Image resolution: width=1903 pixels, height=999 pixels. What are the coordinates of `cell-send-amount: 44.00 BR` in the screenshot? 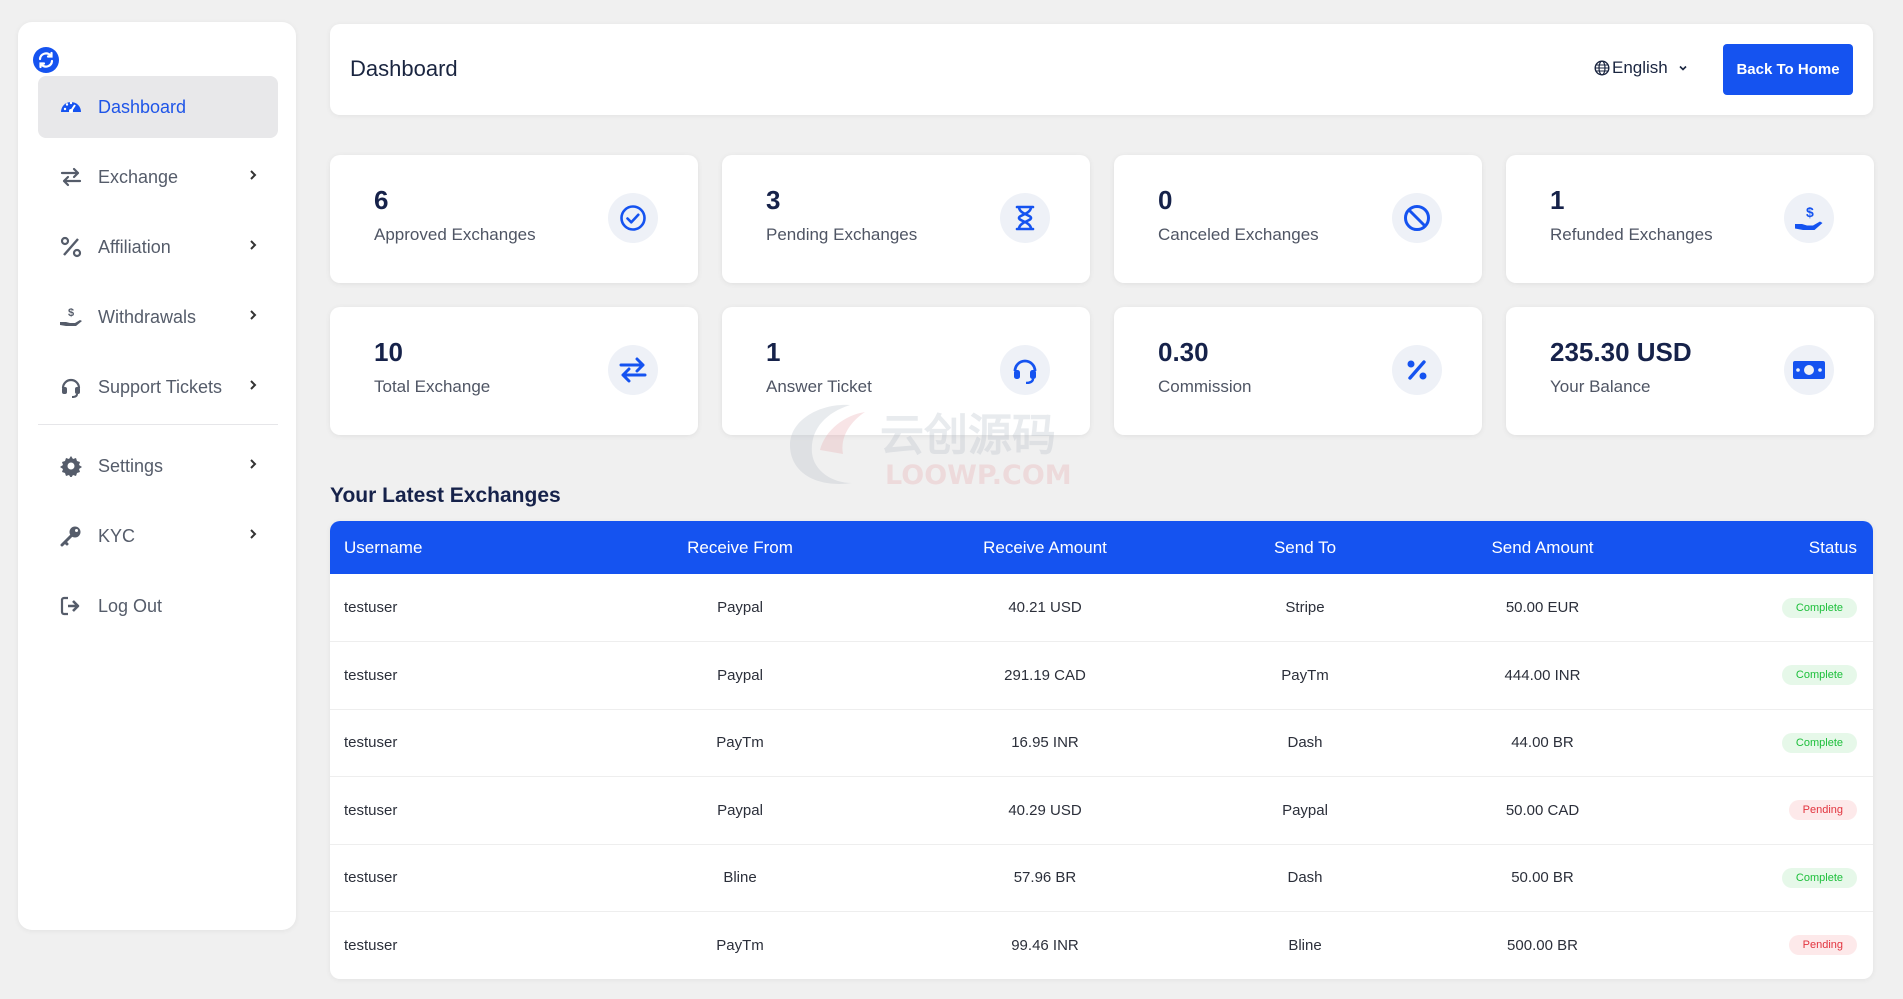 It's located at (1542, 743).